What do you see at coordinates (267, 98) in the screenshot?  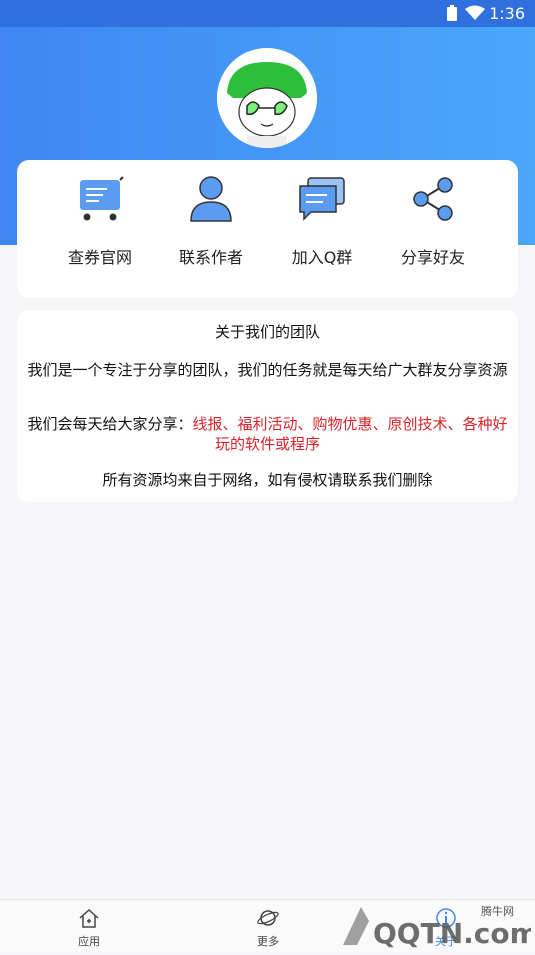 I see `avatar` at bounding box center [267, 98].